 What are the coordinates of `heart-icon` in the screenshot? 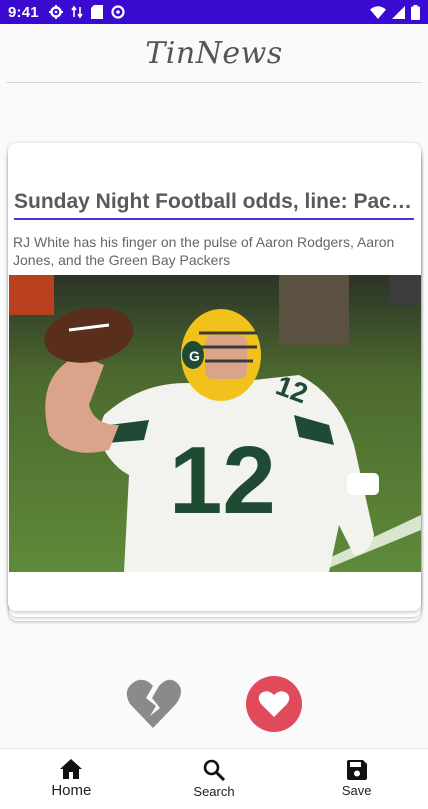 It's located at (274, 704).